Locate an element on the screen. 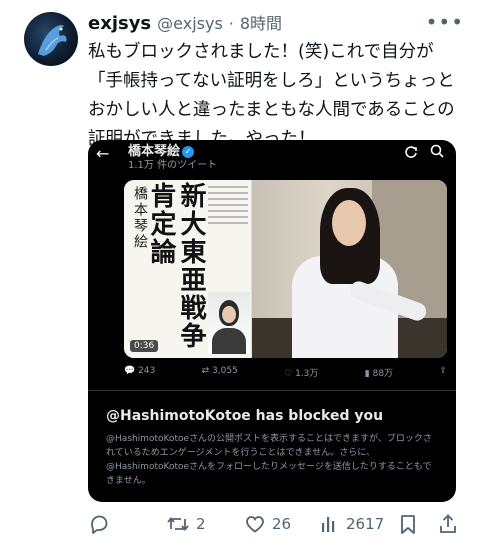 Image resolution: width=480 pixels, height=548 pixels. bookmark-icon is located at coordinates (408, 524).